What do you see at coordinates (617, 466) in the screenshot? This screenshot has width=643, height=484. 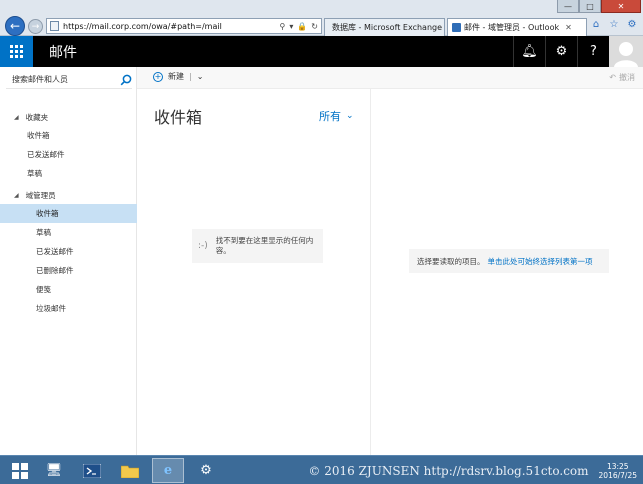 I see `clock-time: 13:25` at bounding box center [617, 466].